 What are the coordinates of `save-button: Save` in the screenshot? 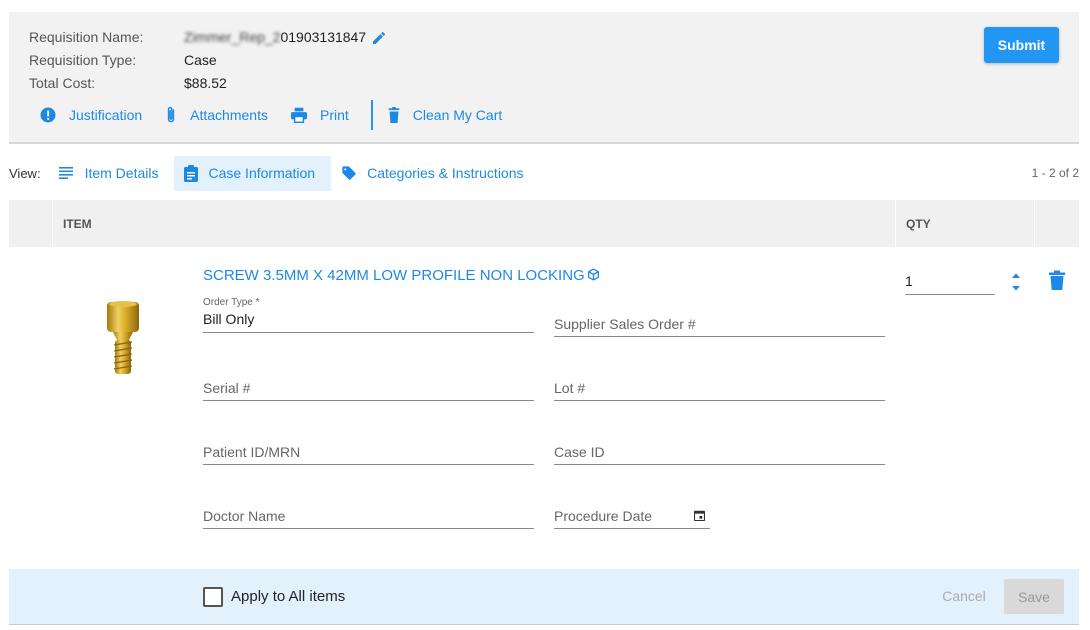 It's located at (1034, 596).